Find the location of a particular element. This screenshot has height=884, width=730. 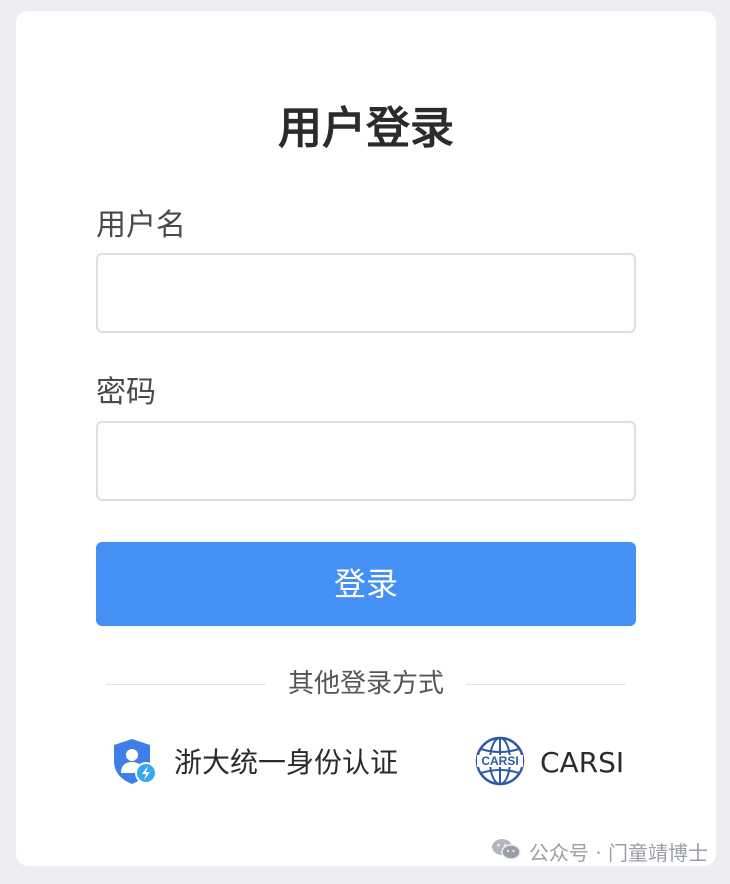

shield-user-icon is located at coordinates (134, 763).